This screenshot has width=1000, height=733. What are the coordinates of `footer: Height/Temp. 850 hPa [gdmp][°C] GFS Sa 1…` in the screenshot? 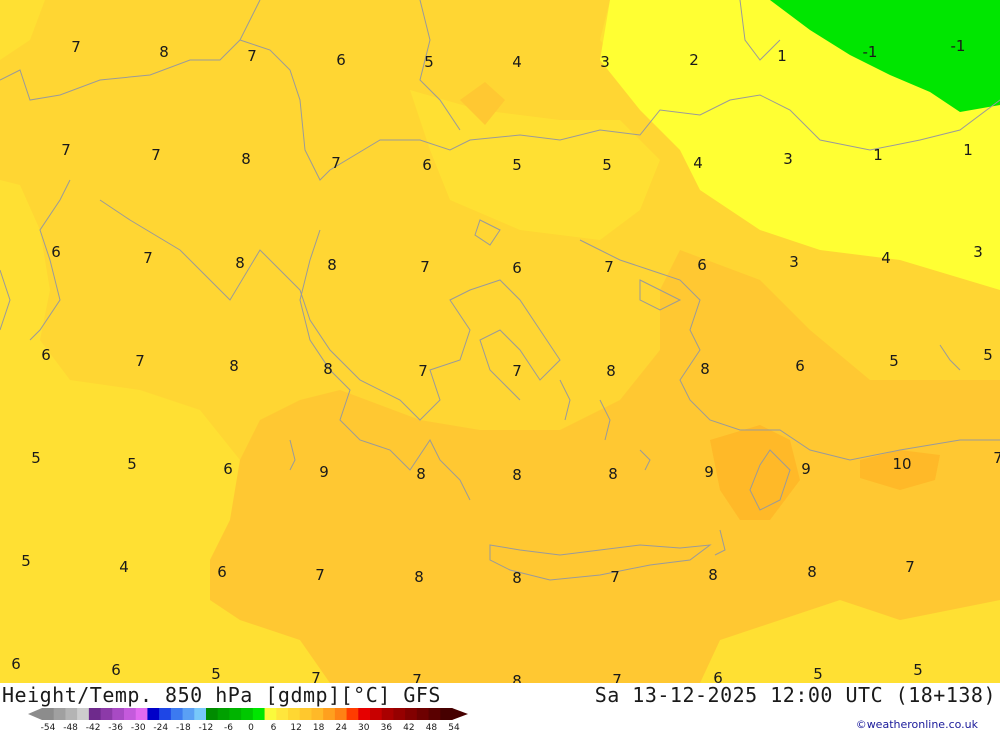 It's located at (500, 708).